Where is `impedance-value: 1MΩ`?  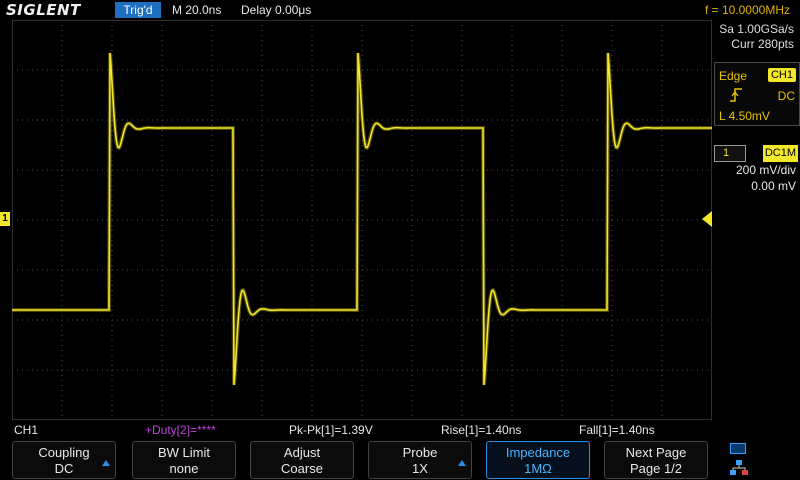
impedance-value: 1MΩ is located at coordinates (538, 468).